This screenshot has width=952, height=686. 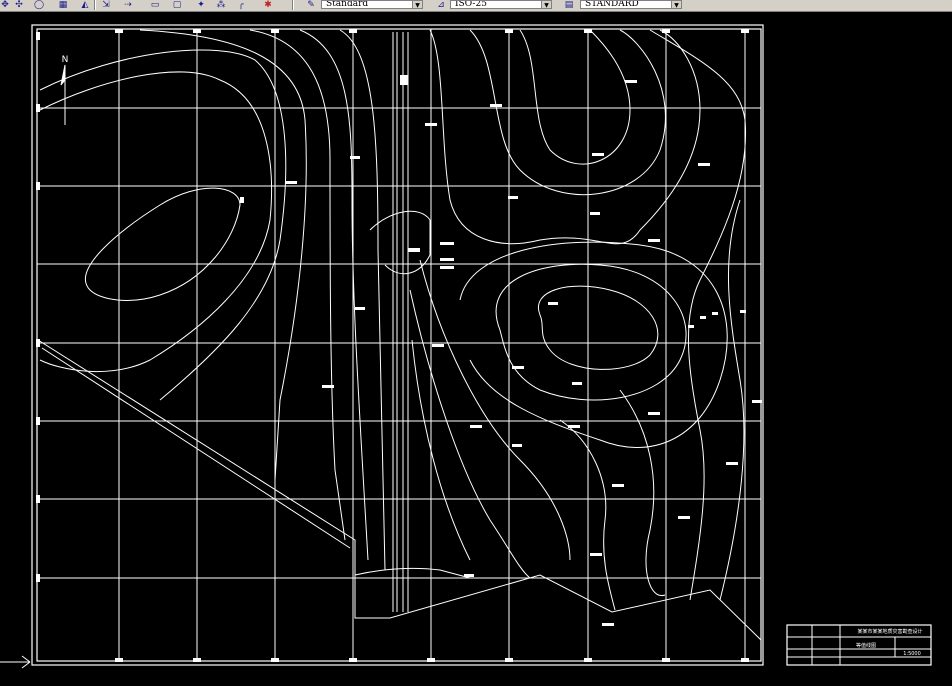 What do you see at coordinates (63, 5) in the screenshot?
I see `zoom-previous-icon: ▦` at bounding box center [63, 5].